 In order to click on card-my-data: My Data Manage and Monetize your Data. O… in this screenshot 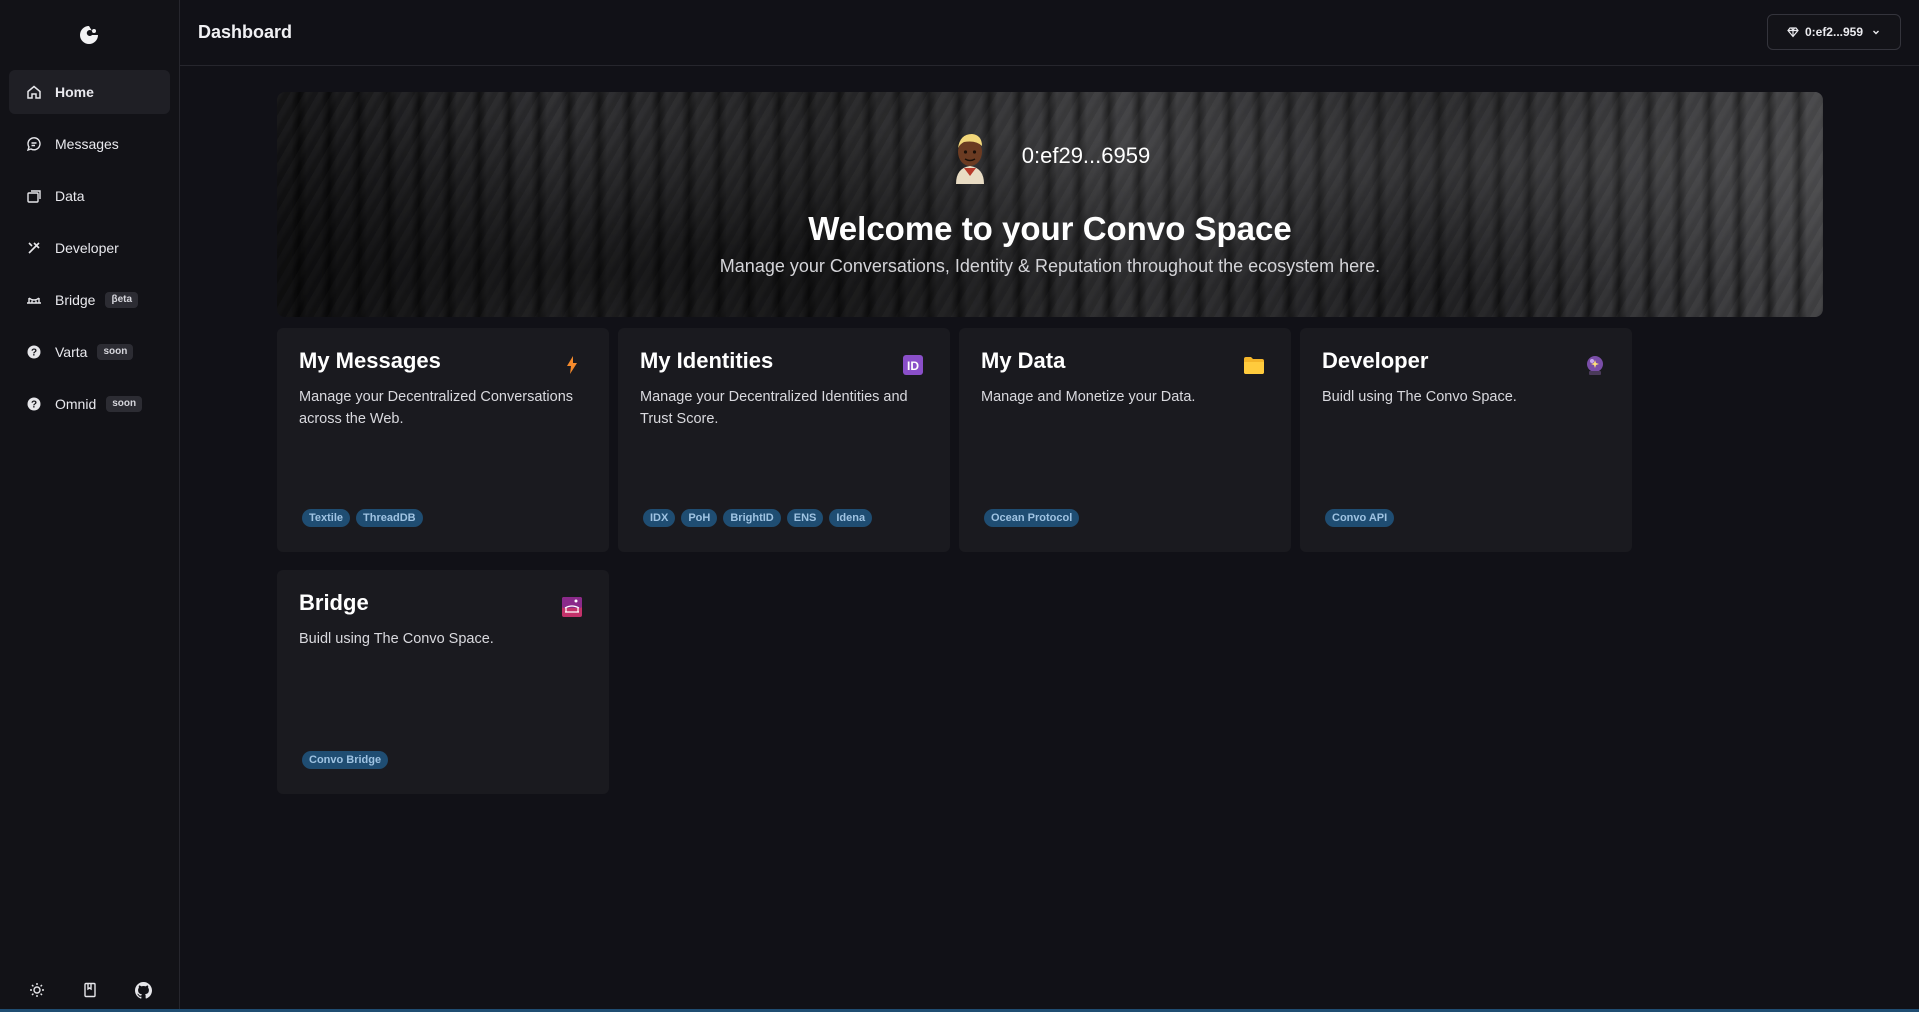, I will do `click(1125, 440)`.